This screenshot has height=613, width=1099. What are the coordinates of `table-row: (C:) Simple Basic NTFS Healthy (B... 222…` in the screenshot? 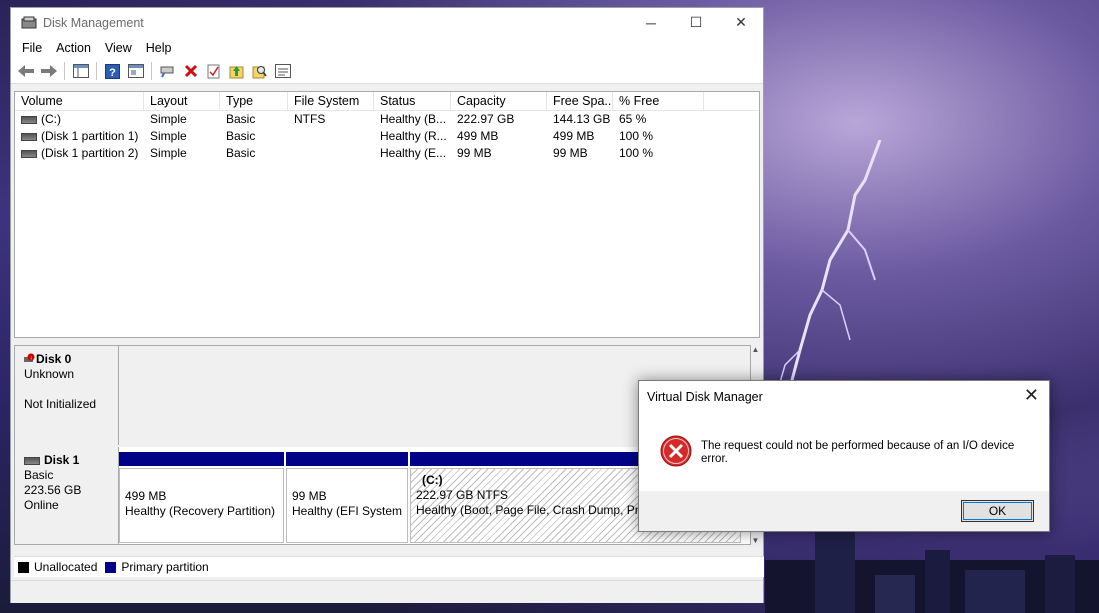 It's located at (387, 119).